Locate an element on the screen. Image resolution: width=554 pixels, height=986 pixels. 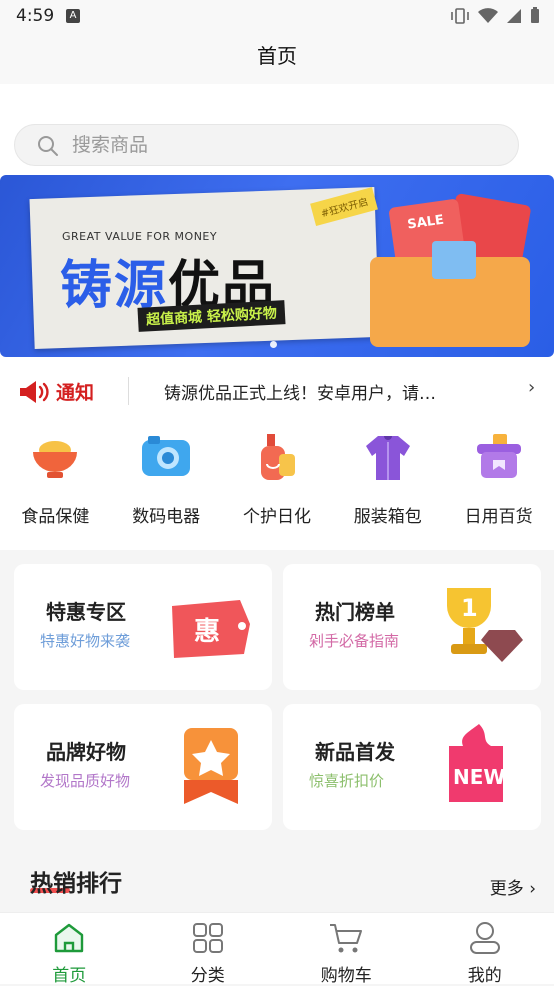
status-icons is located at coordinates (495, 15).